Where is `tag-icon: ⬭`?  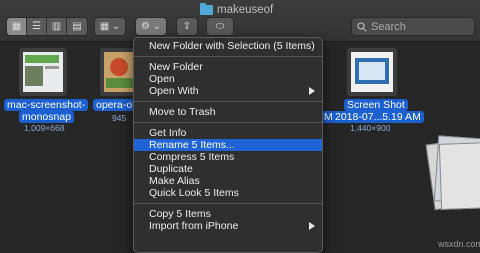
tag-icon: ⬭ is located at coordinates (220, 26).